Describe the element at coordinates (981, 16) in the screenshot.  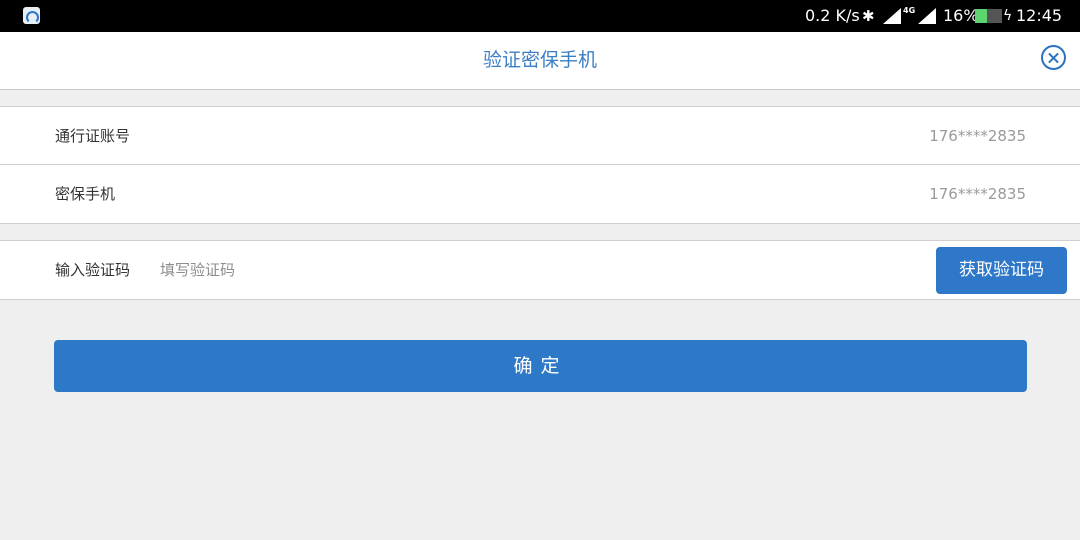
I see `battery-level` at that location.